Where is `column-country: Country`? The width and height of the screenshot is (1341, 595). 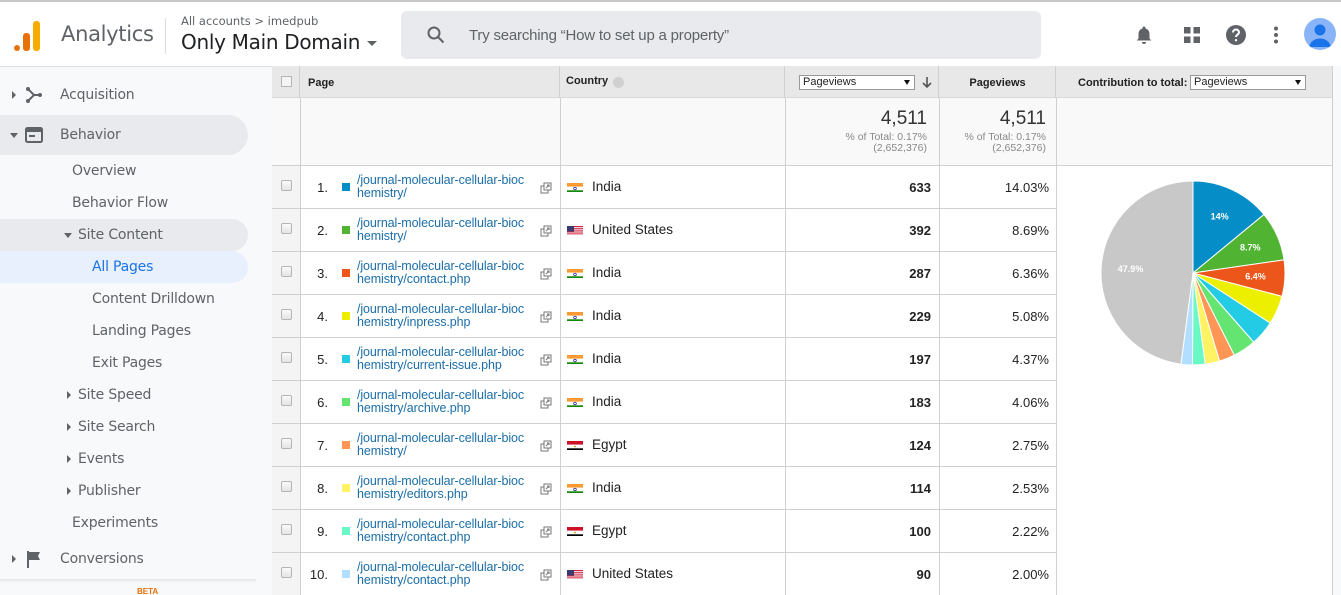 column-country: Country is located at coordinates (672, 82).